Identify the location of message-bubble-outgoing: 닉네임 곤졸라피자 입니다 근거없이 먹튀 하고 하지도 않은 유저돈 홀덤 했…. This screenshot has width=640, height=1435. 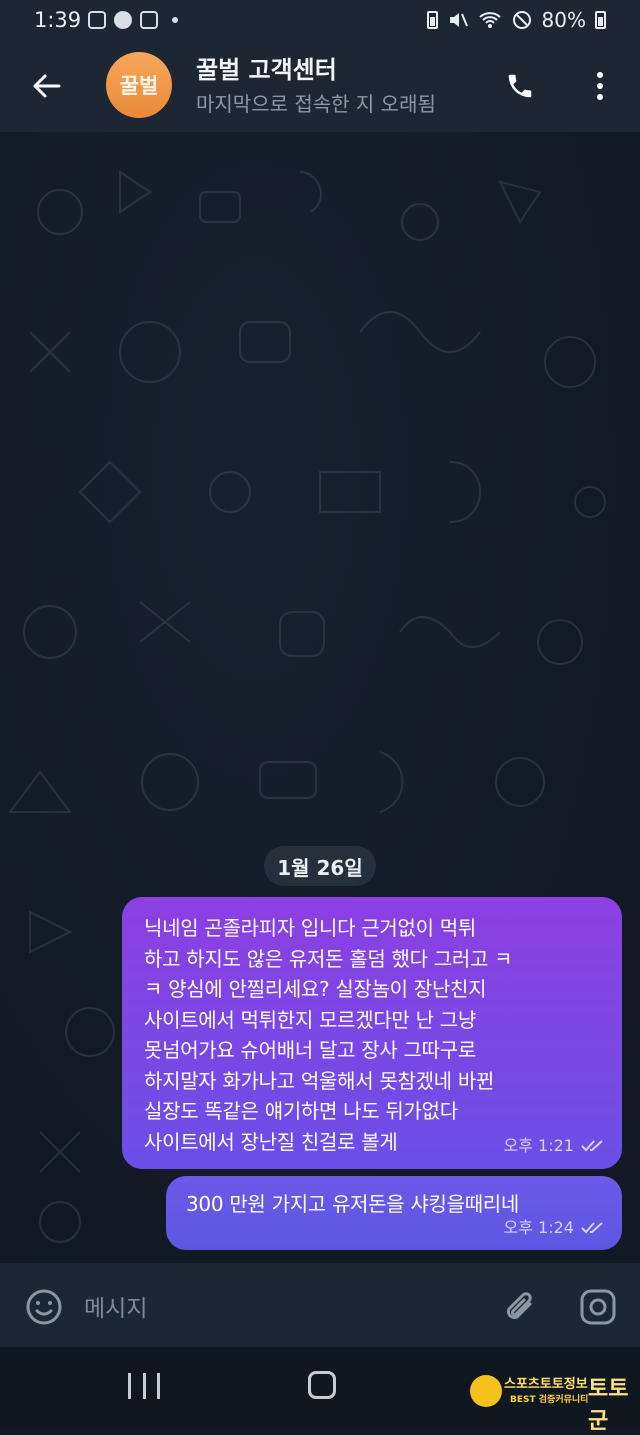
(372, 1033).